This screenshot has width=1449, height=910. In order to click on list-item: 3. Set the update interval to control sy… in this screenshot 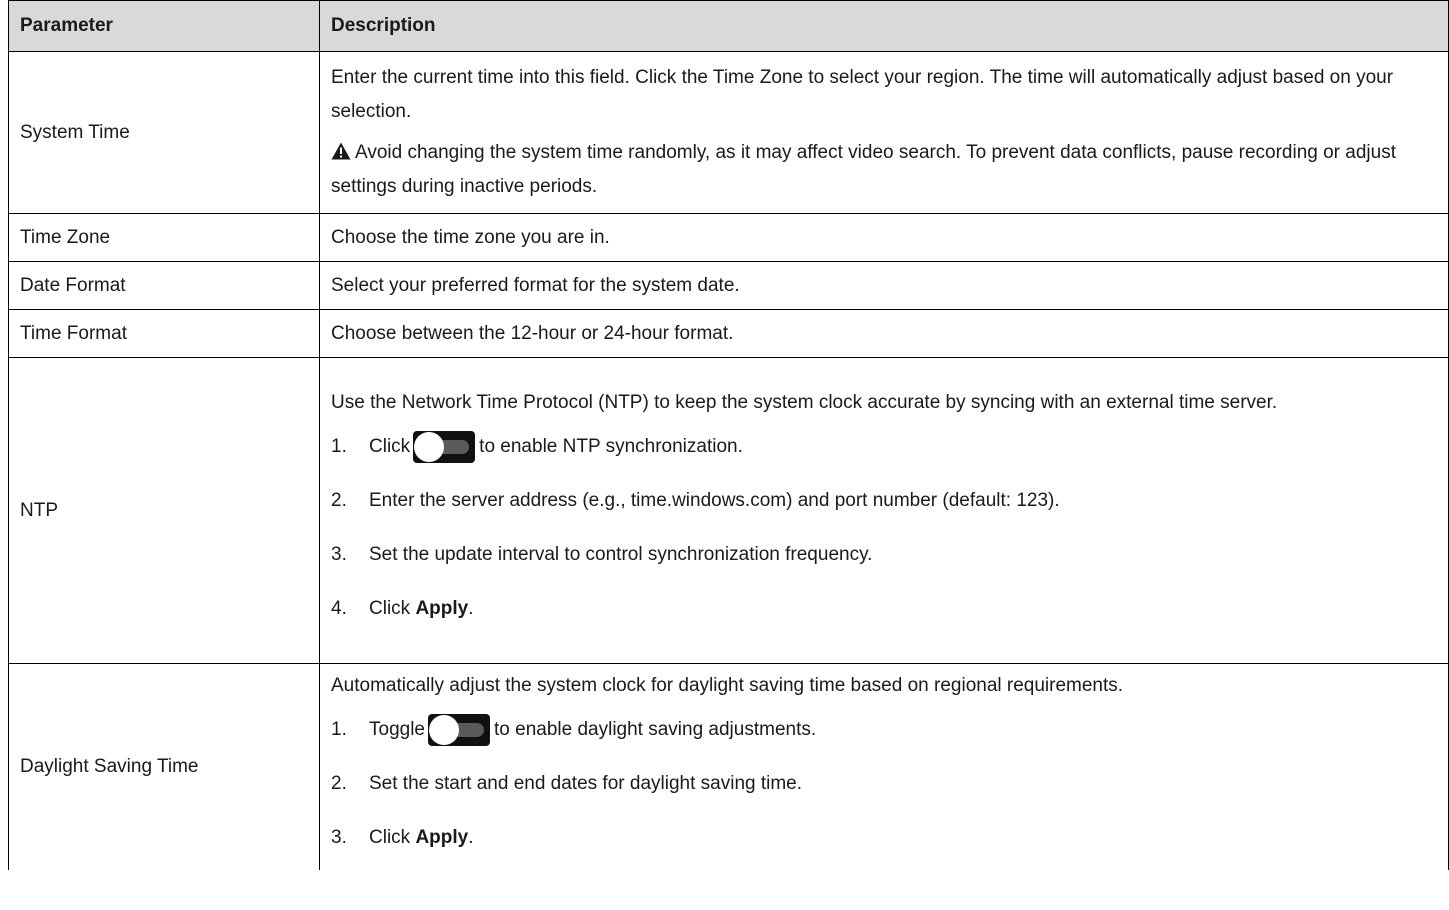, I will do `click(884, 555)`.